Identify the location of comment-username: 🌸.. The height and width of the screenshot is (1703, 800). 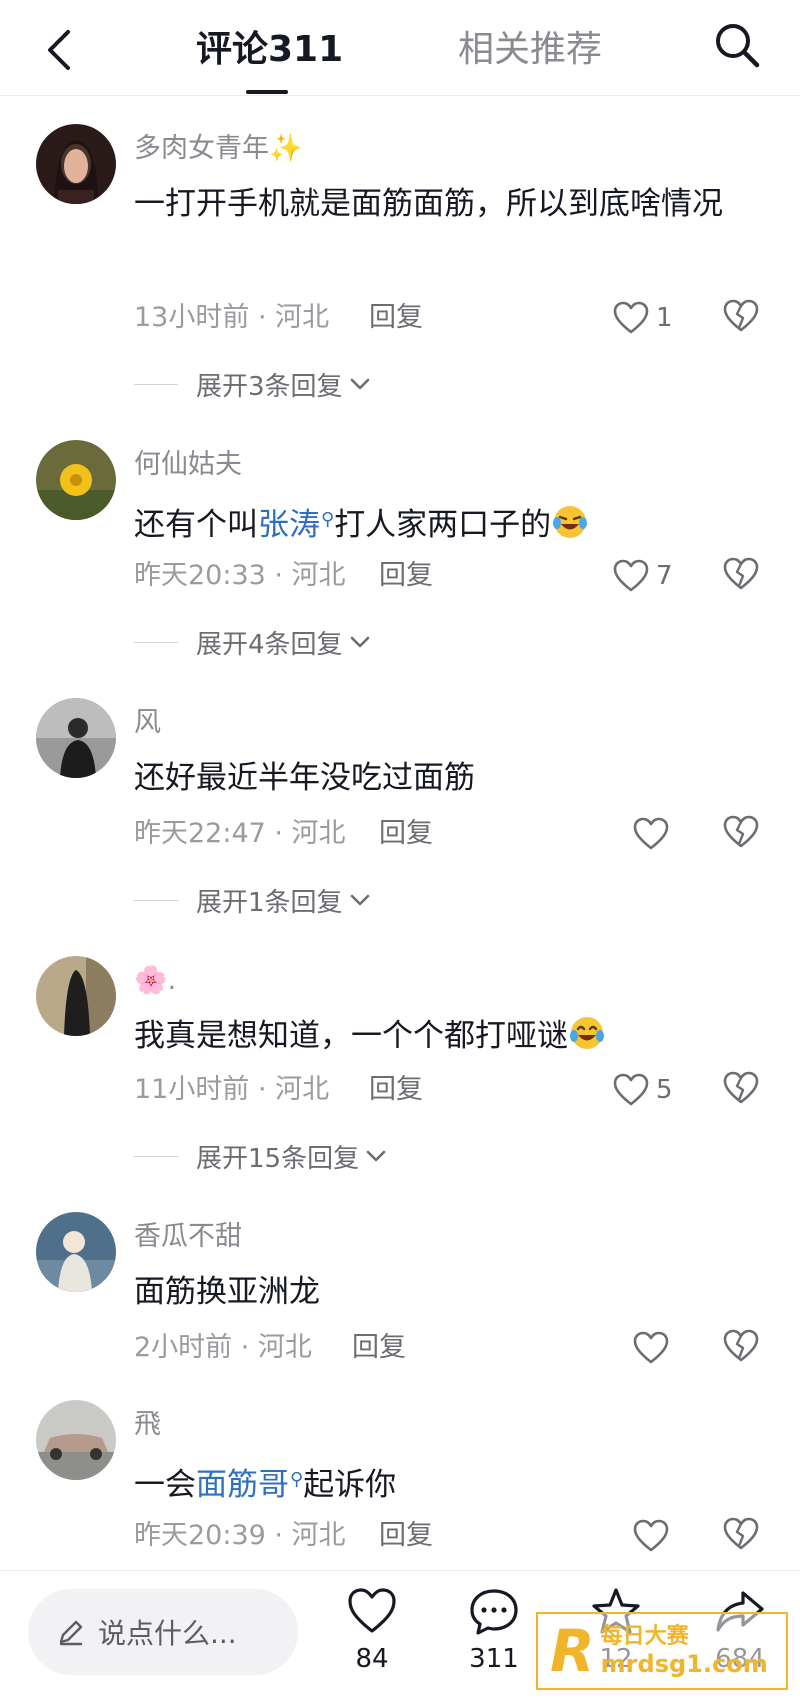
(155, 981).